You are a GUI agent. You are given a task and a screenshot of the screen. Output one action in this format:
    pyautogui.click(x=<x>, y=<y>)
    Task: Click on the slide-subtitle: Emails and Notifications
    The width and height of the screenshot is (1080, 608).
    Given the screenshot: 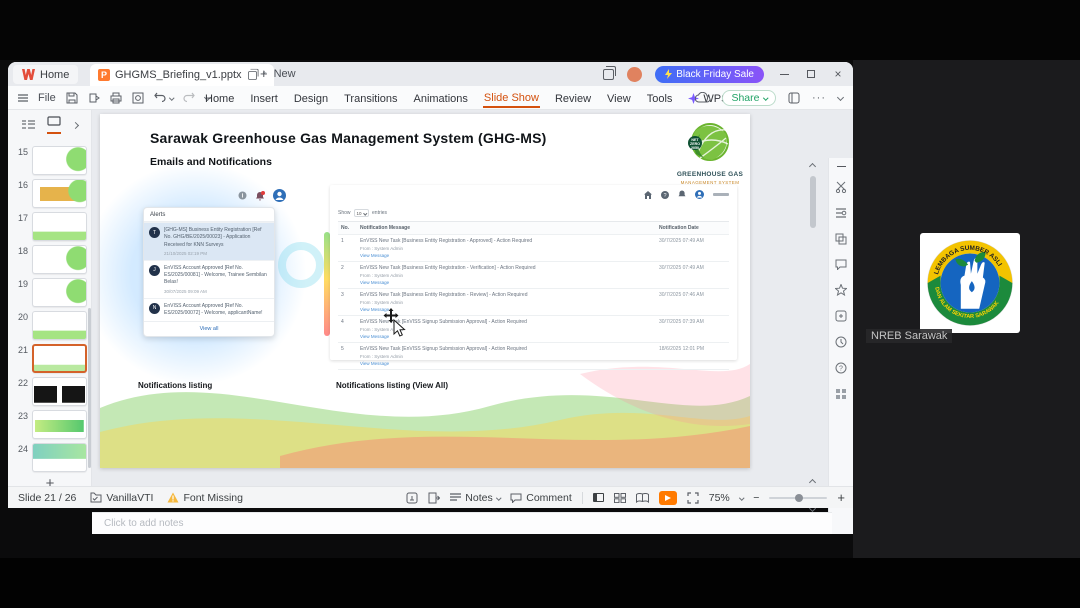 What is the action you would take?
    pyautogui.click(x=211, y=162)
    